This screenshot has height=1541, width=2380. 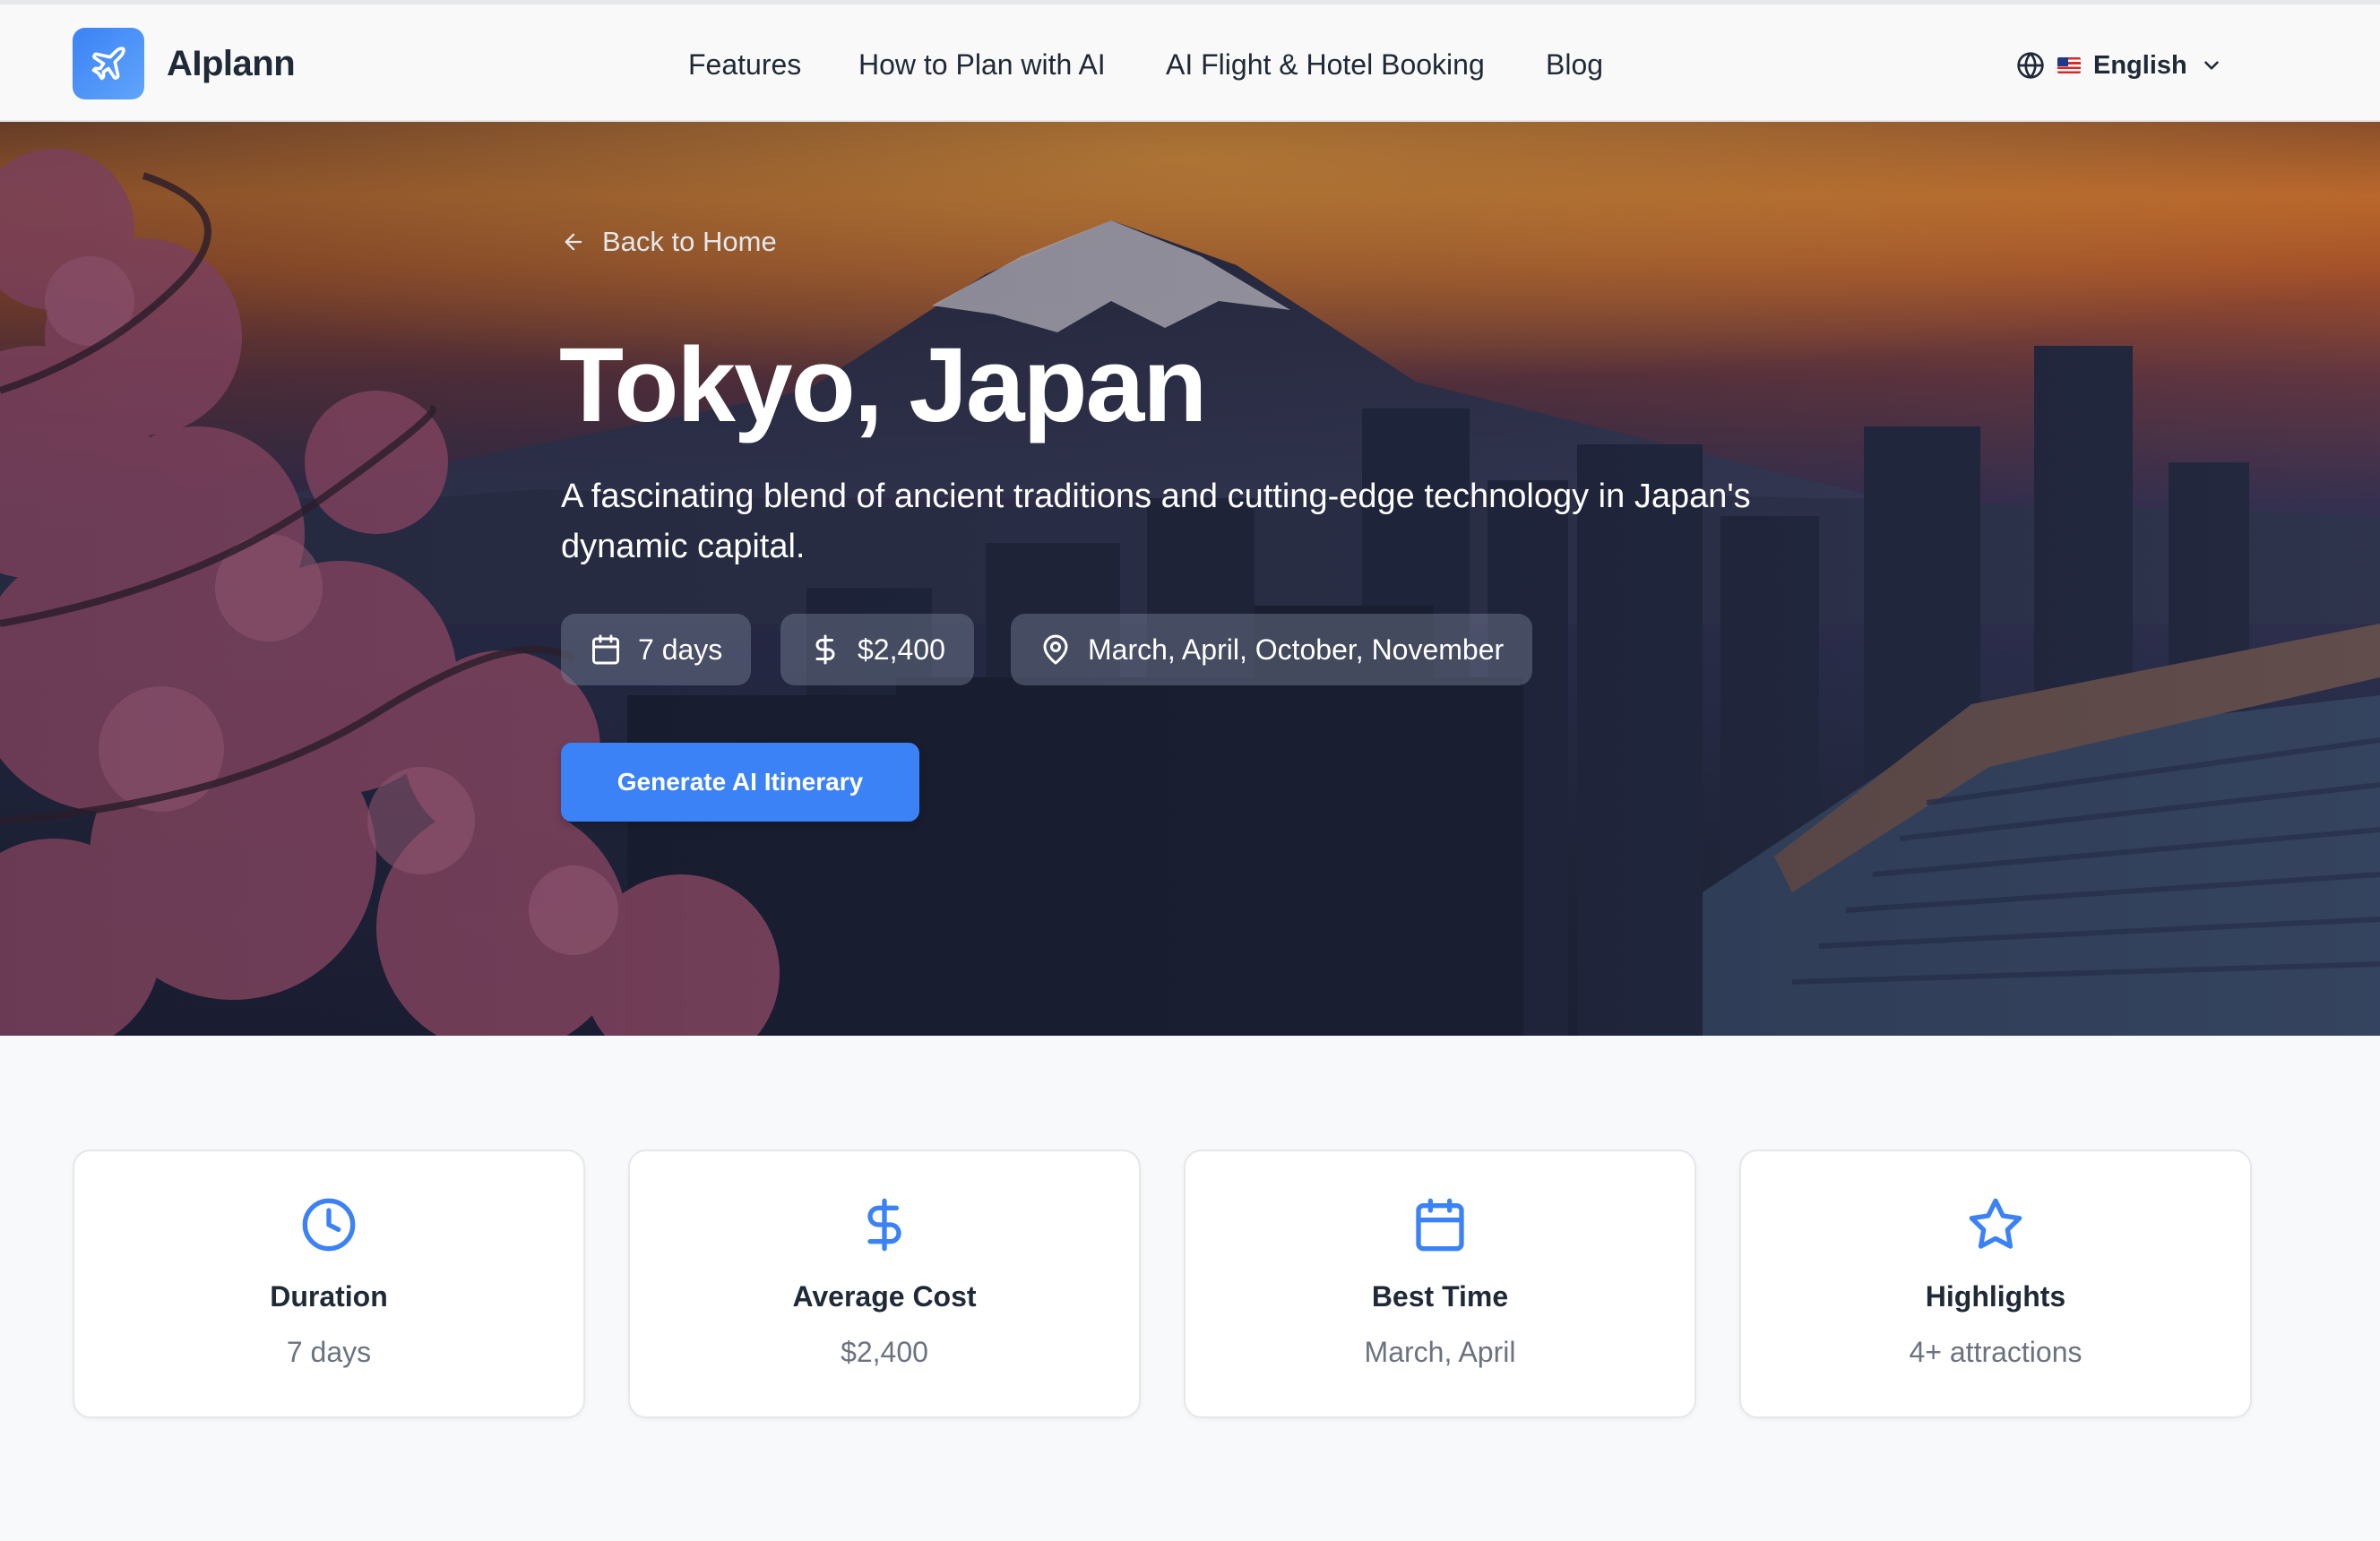 What do you see at coordinates (329, 1352) in the screenshot?
I see `stat-value: 7 days` at bounding box center [329, 1352].